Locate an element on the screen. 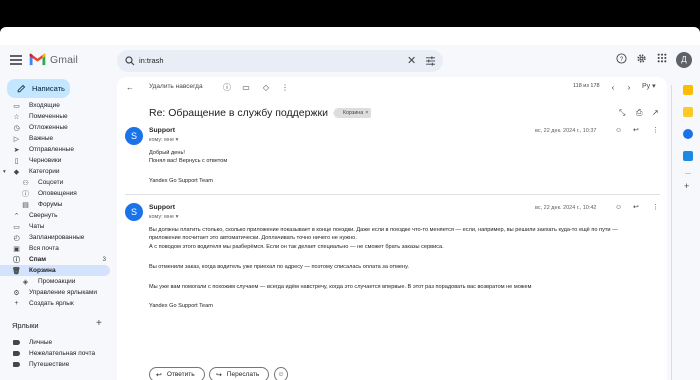 The width and height of the screenshot is (700, 380). search-input: in:trash is located at coordinates (151, 60).